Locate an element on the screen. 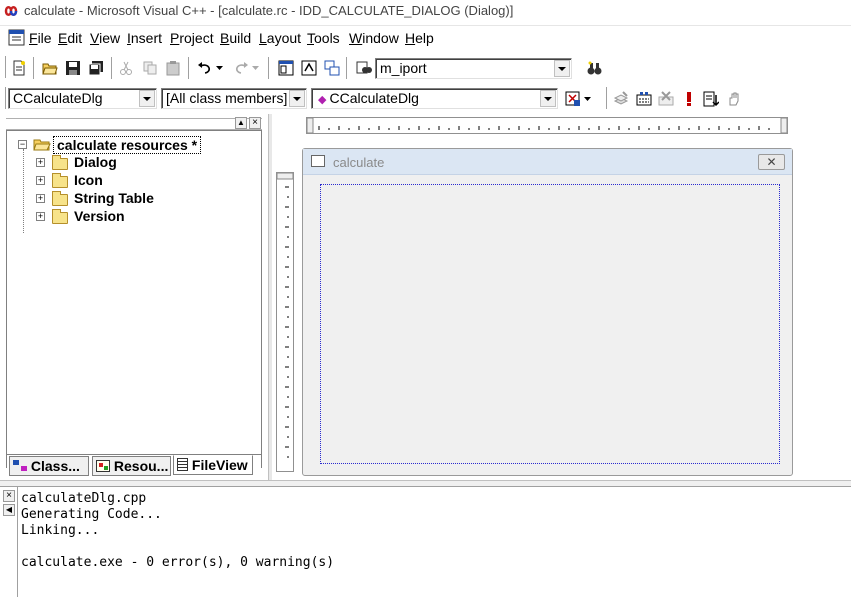 Image resolution: width=851 pixels, height=597 pixels. find-combo-dropdown is located at coordinates (562, 68).